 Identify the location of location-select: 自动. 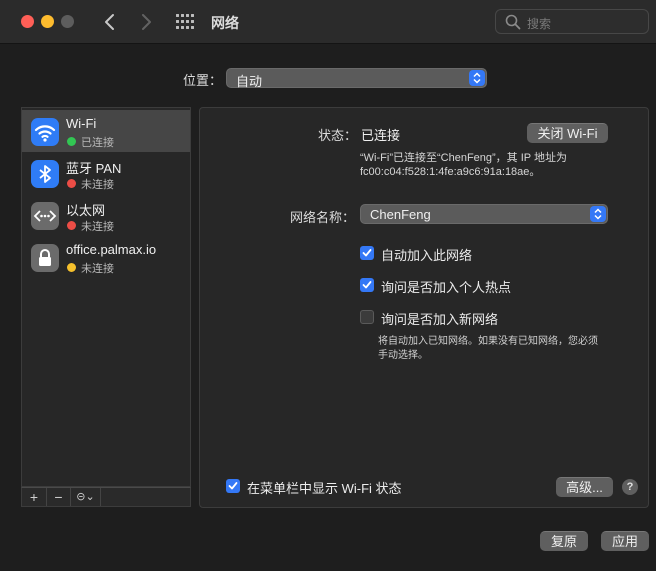
(356, 78).